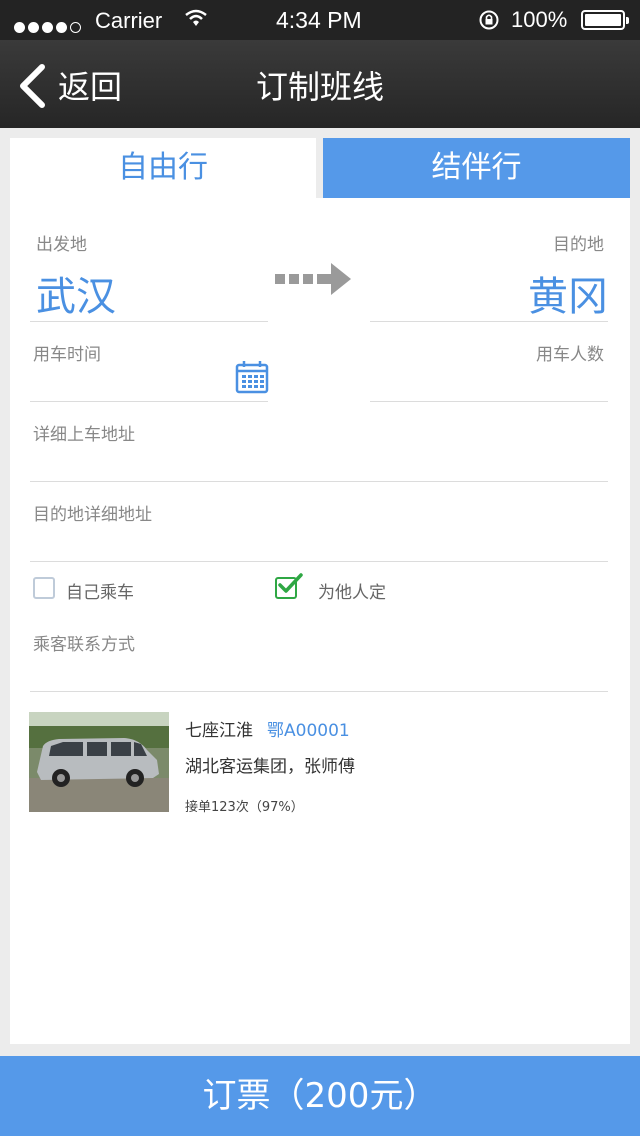 Image resolution: width=640 pixels, height=1136 pixels. What do you see at coordinates (489, 23) in the screenshot?
I see `rotation-lock-icon` at bounding box center [489, 23].